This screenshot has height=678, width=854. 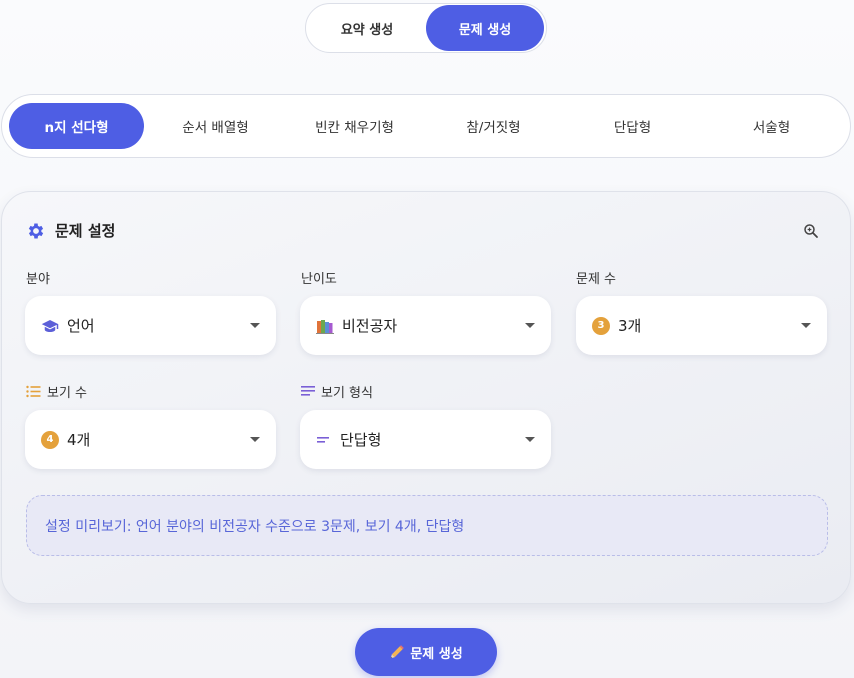 I want to click on field-value: 언어, so click(x=81, y=326).